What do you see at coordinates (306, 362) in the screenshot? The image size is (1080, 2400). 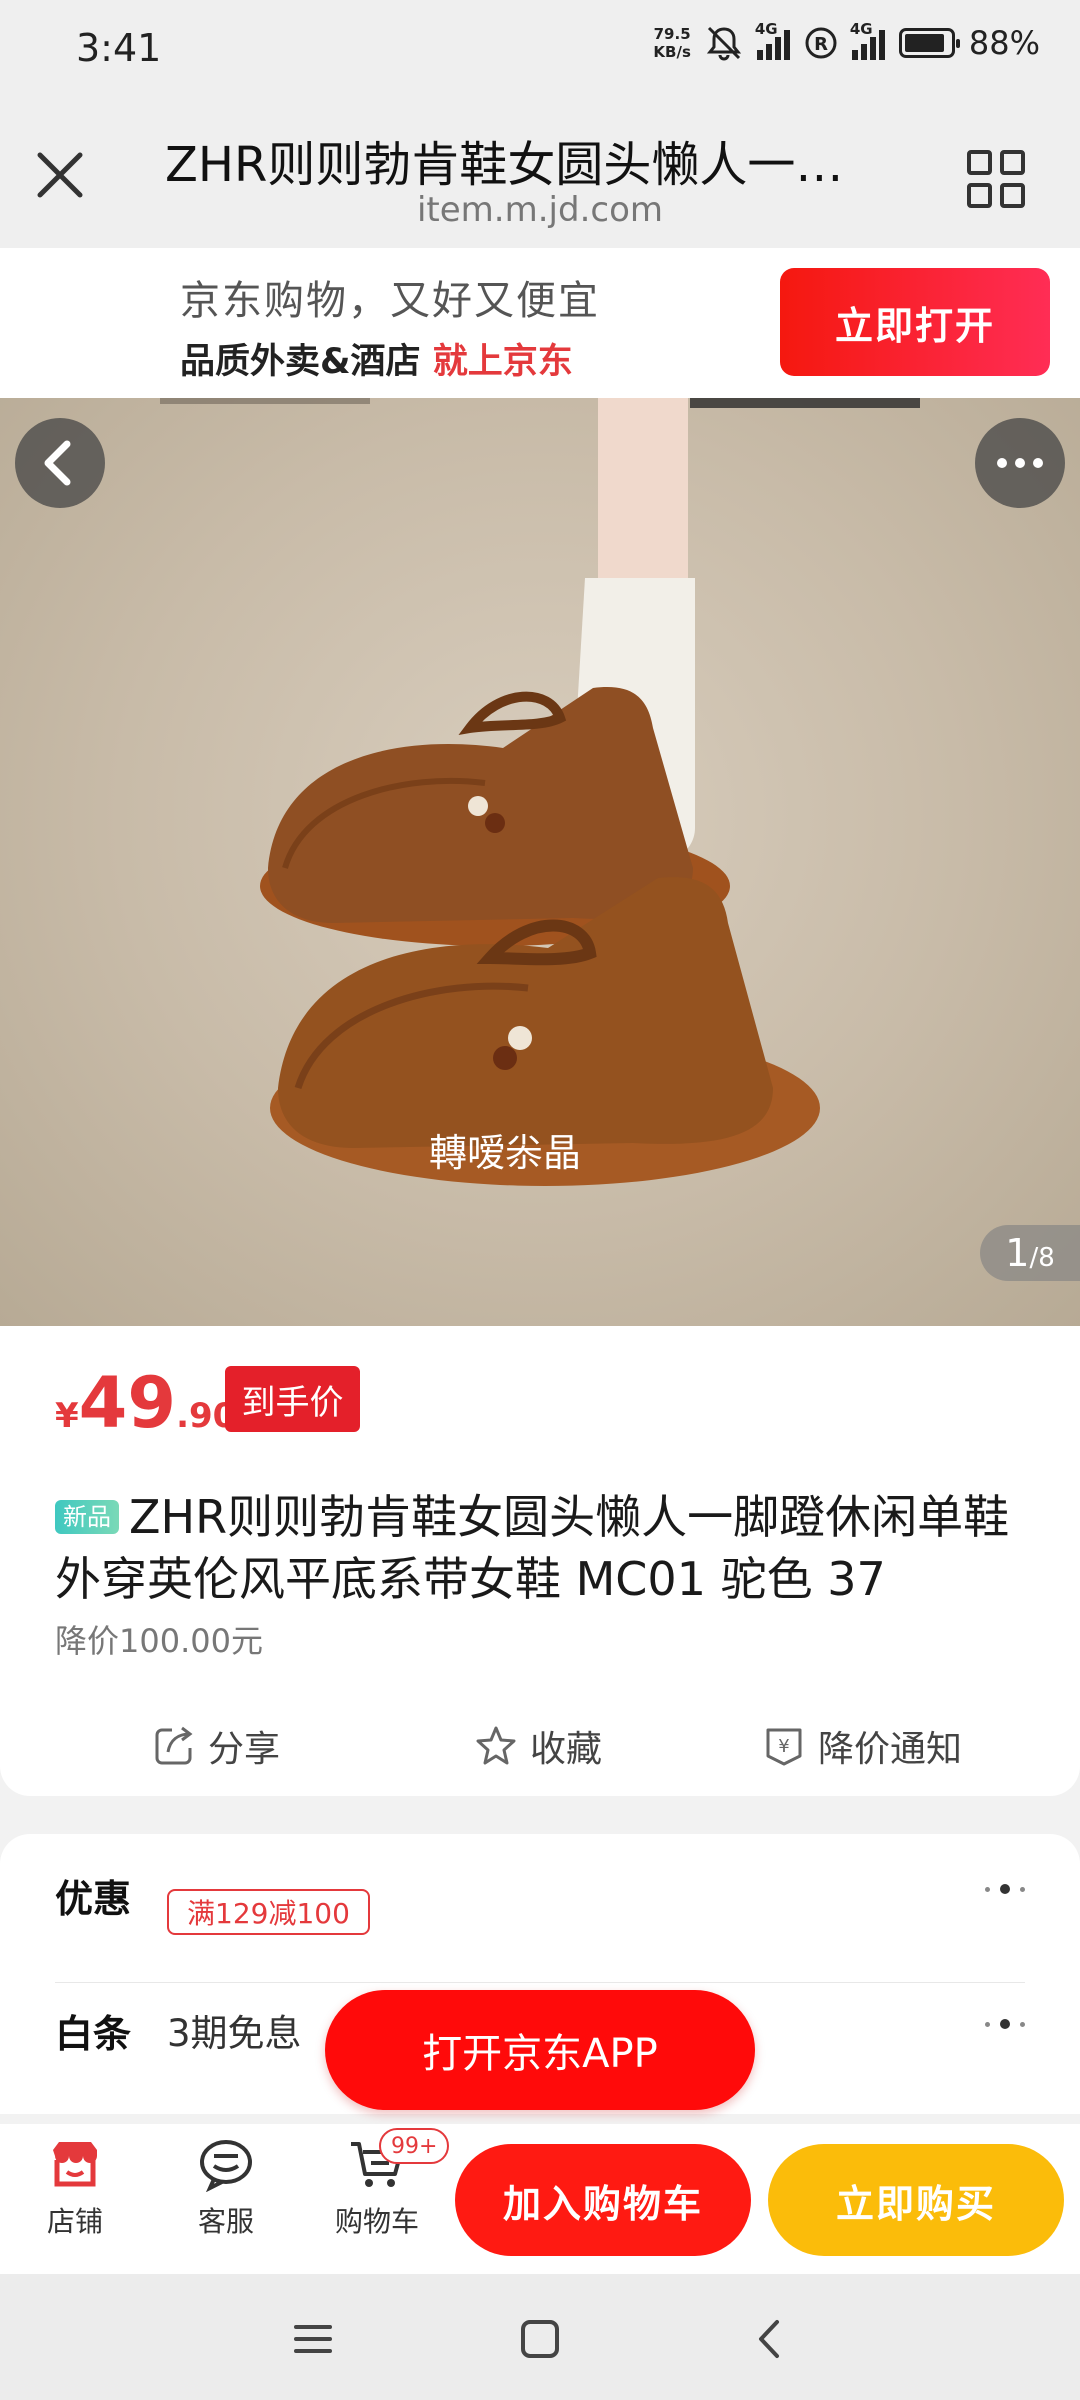 I see `banner-subtitle-prefix: 品质外卖&酒店` at bounding box center [306, 362].